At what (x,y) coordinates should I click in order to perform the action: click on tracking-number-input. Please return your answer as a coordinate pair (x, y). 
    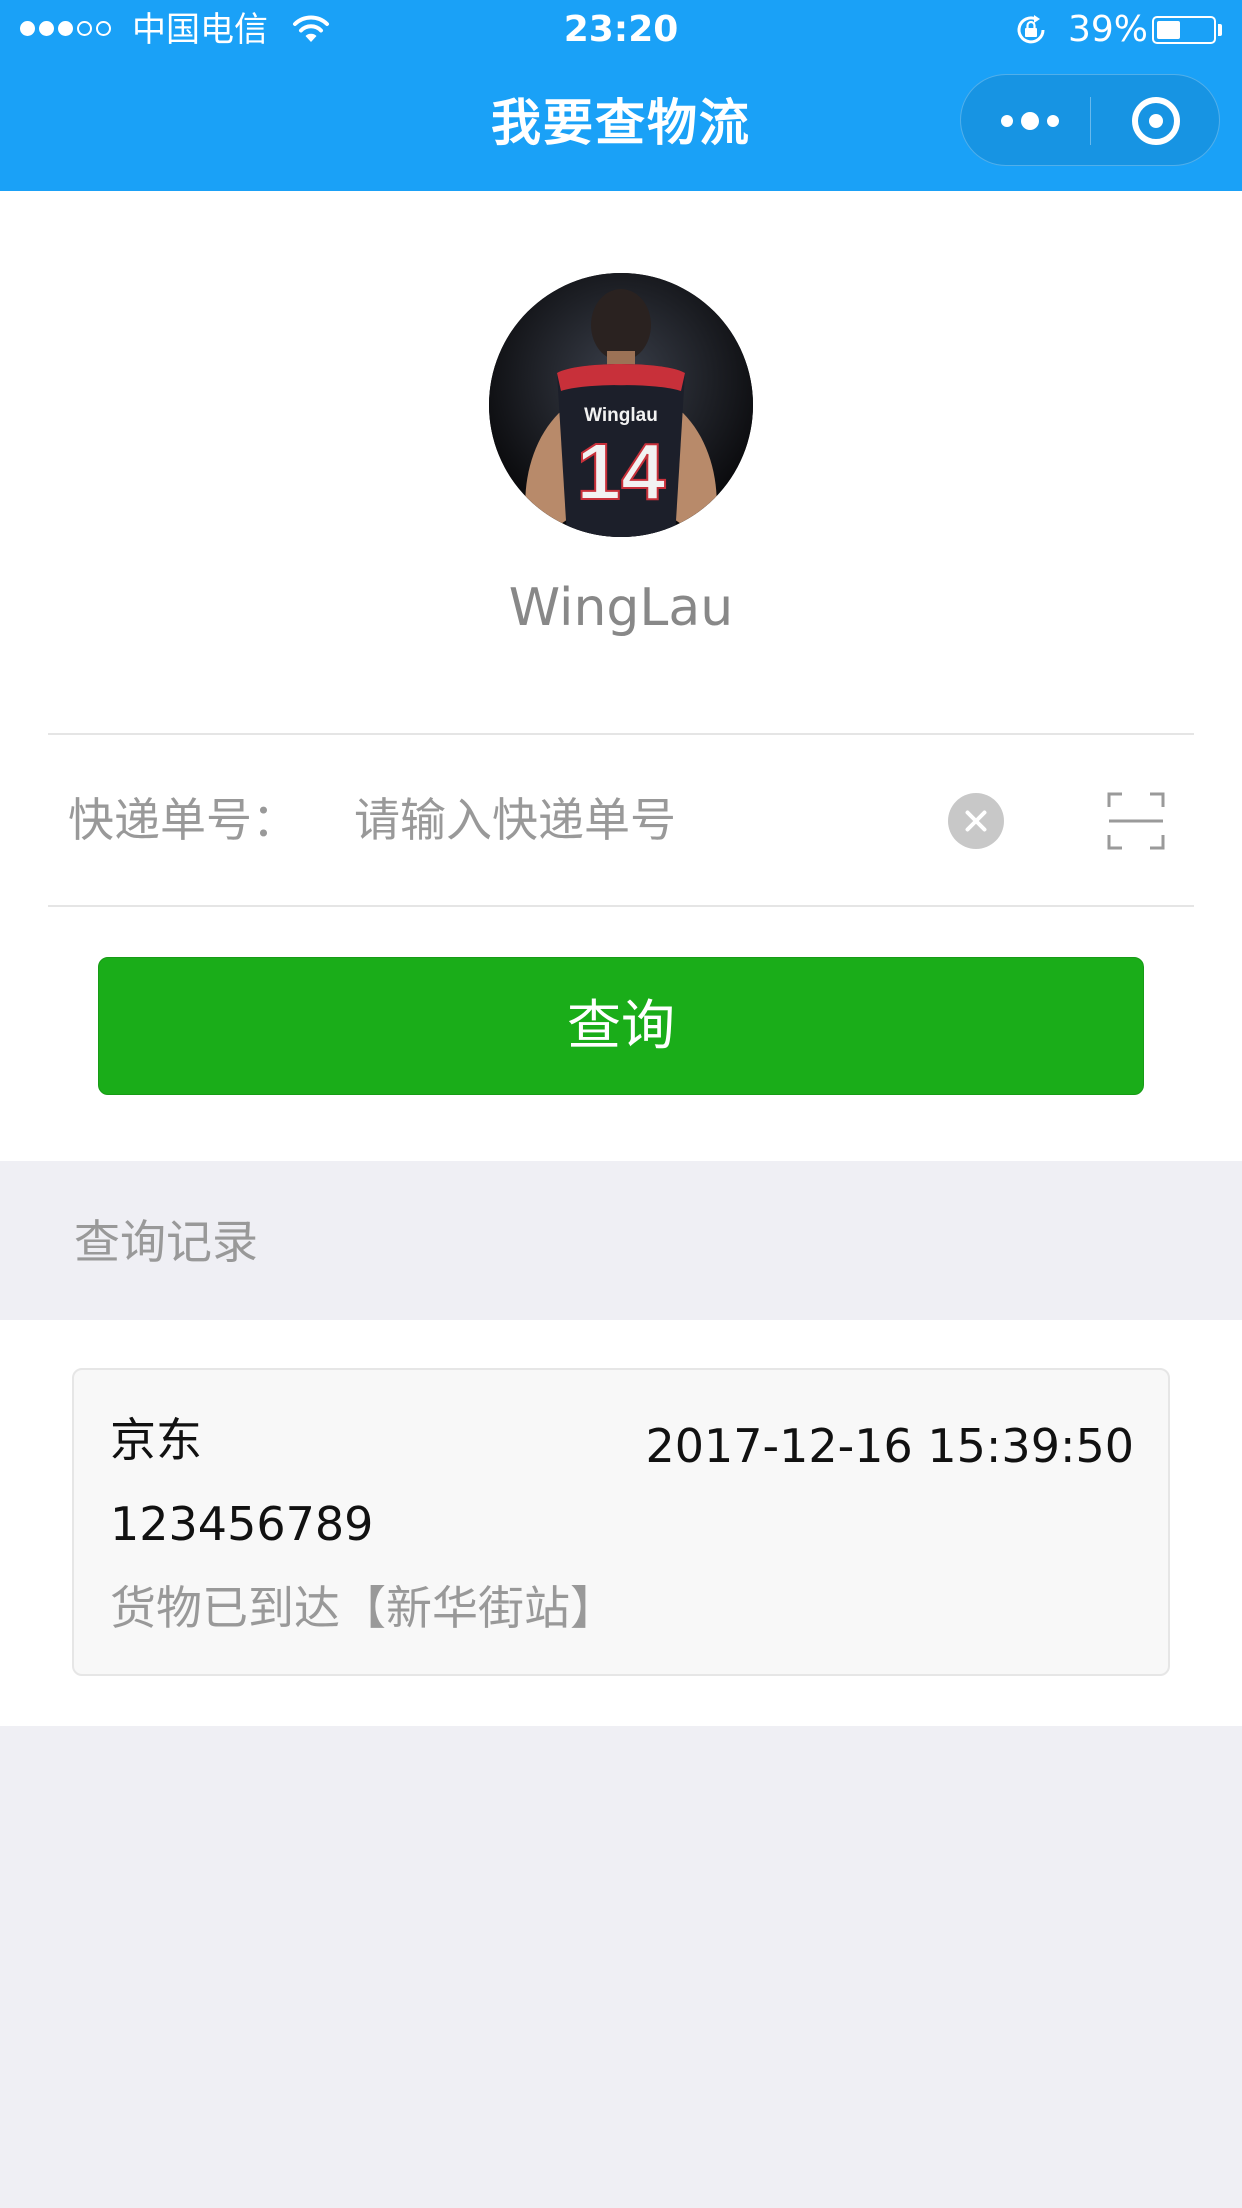
    Looking at the image, I should click on (644, 820).